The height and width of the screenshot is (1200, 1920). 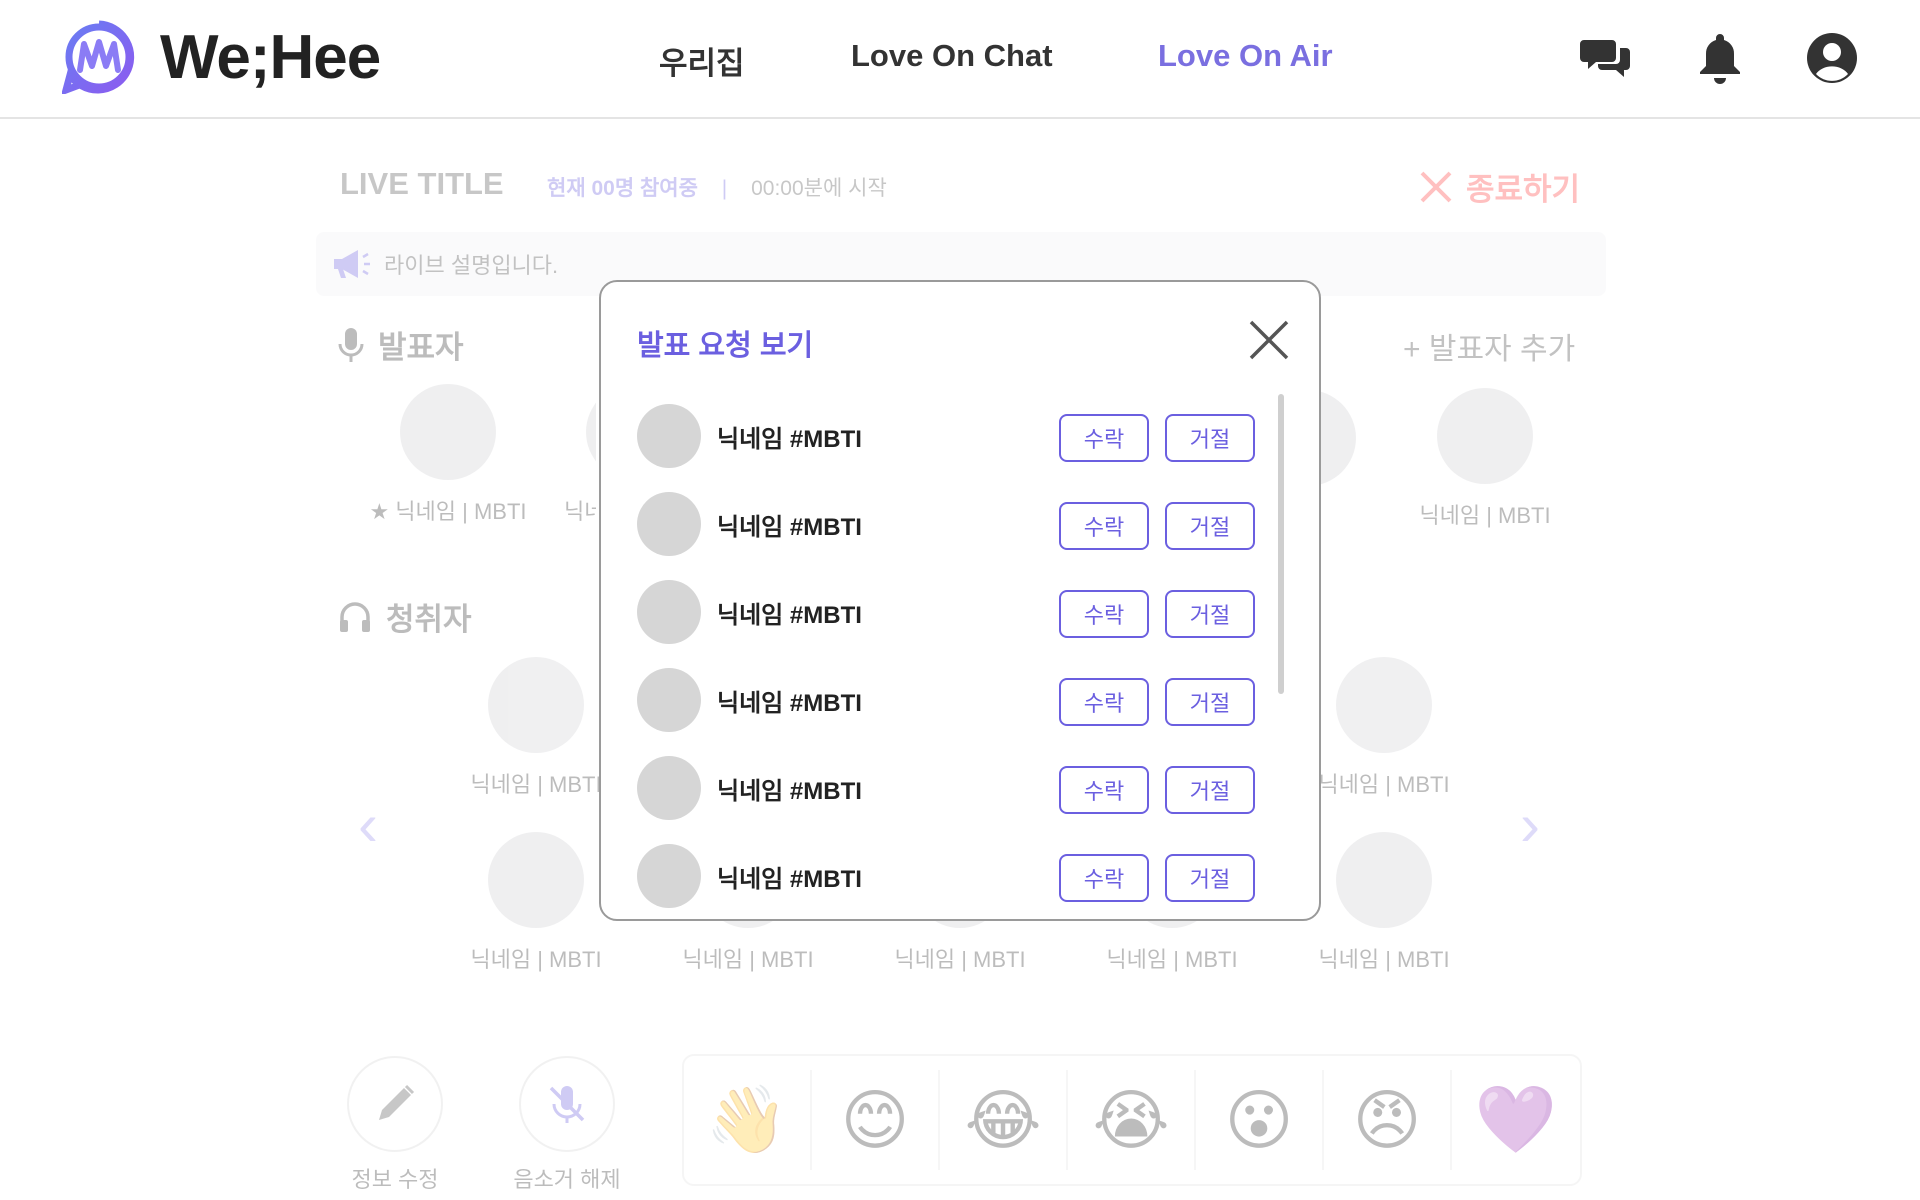 What do you see at coordinates (422, 183) in the screenshot?
I see `live-title: LIVE TITLE` at bounding box center [422, 183].